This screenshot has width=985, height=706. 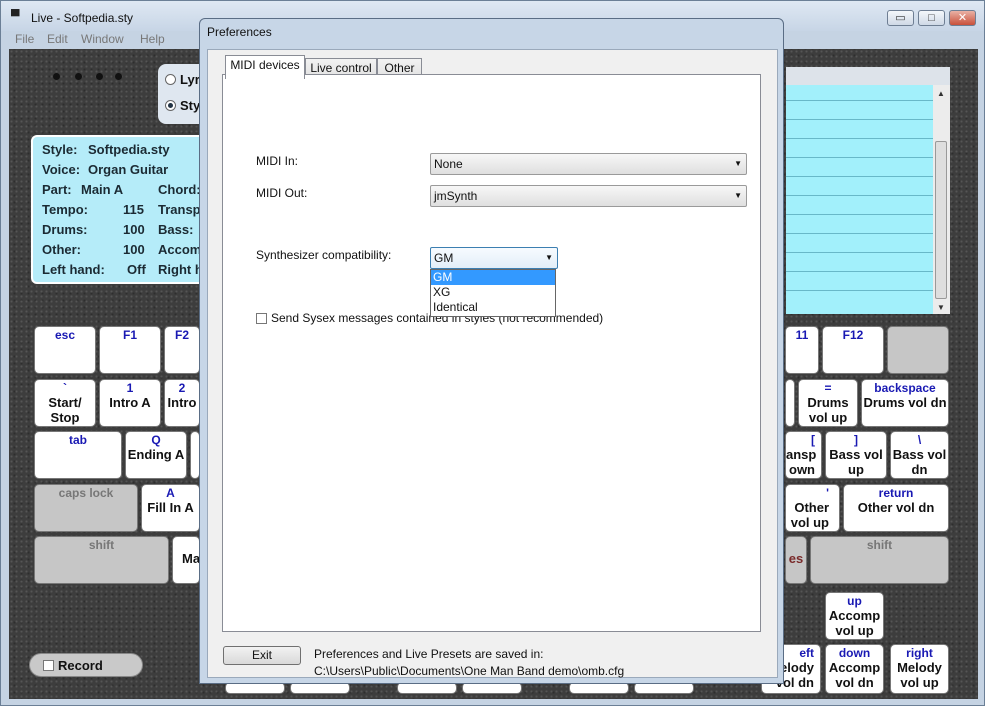 I want to click on option-xg: XG, so click(x=493, y=292).